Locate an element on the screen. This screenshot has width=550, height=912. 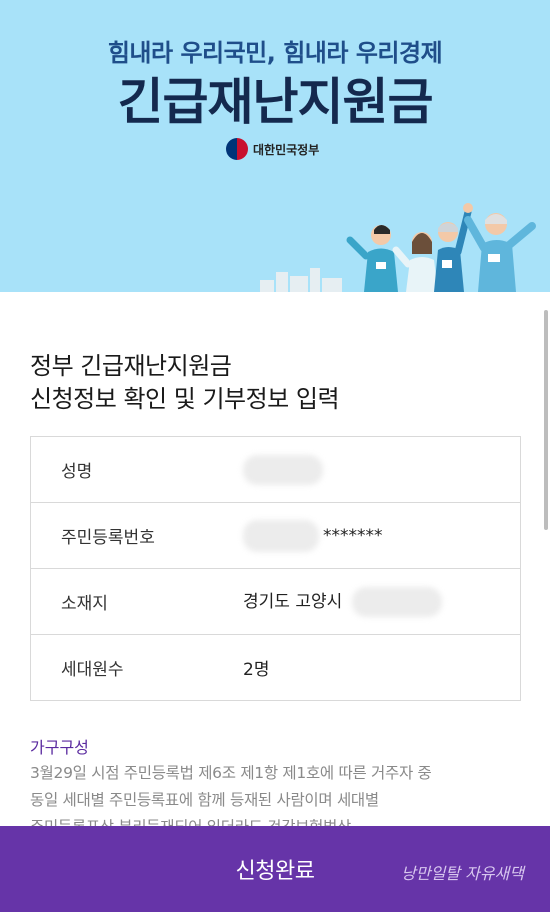
watermark: 낭만일탈 자유새댁 is located at coordinates (462, 873).